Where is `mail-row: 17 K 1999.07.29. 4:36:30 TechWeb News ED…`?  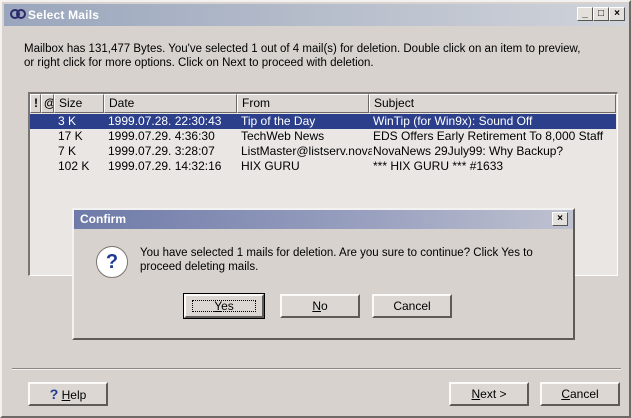 mail-row: 17 K 1999.07.29. 4:36:30 TechWeb News ED… is located at coordinates (323, 136).